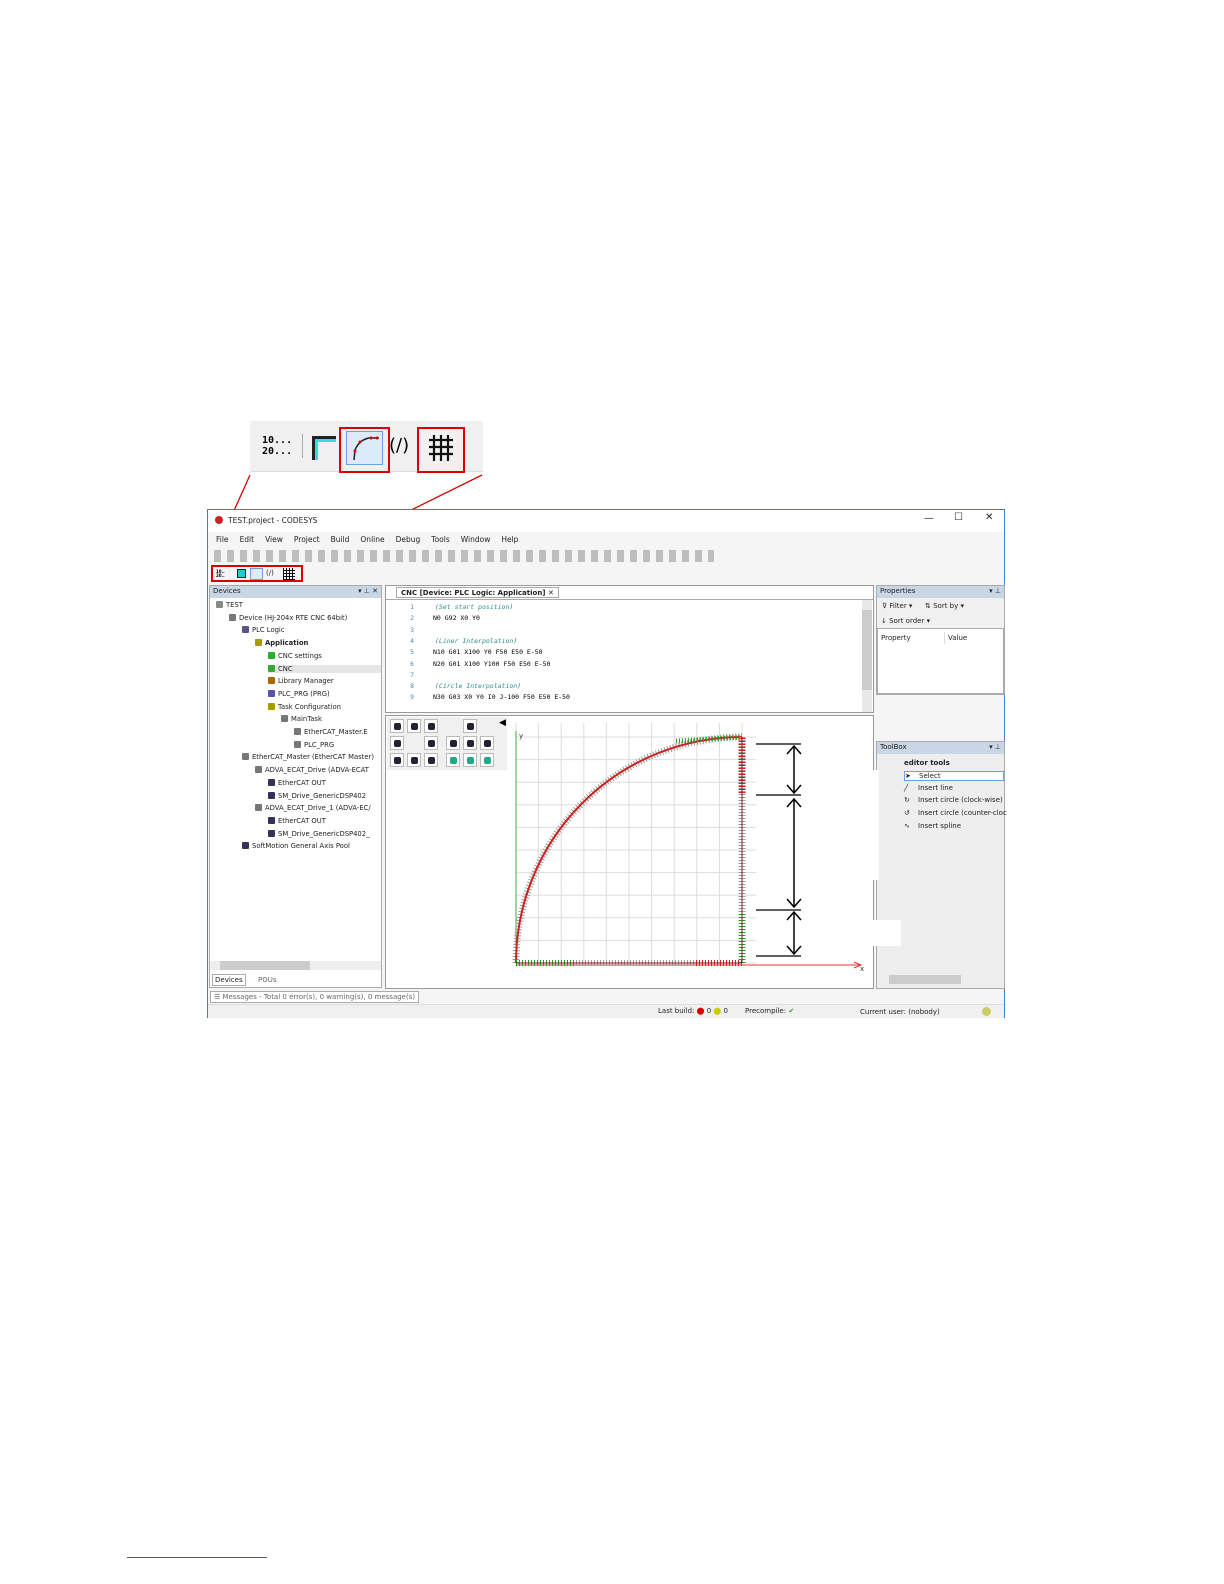 The height and width of the screenshot is (1584, 1224). I want to click on toolbox-item: ↺ Insert circle (counter-cloc, so click(955, 813).